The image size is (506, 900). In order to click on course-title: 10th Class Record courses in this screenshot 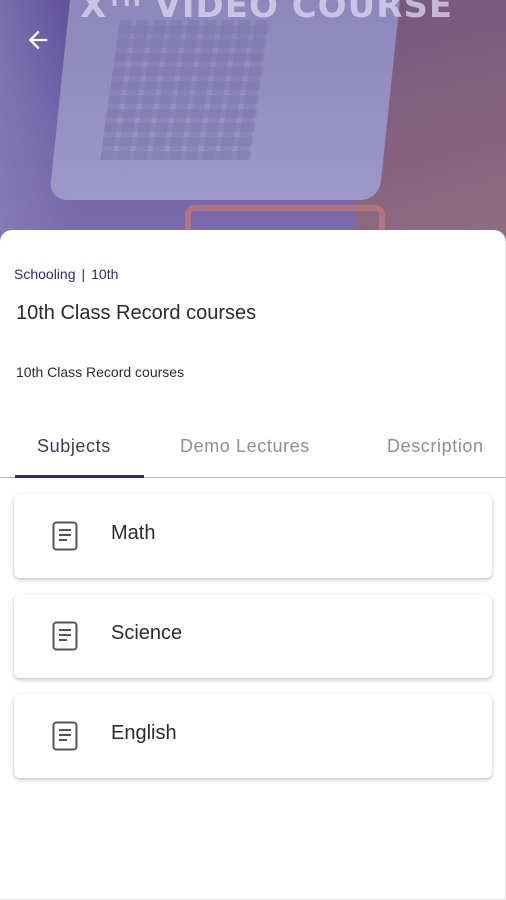, I will do `click(136, 313)`.